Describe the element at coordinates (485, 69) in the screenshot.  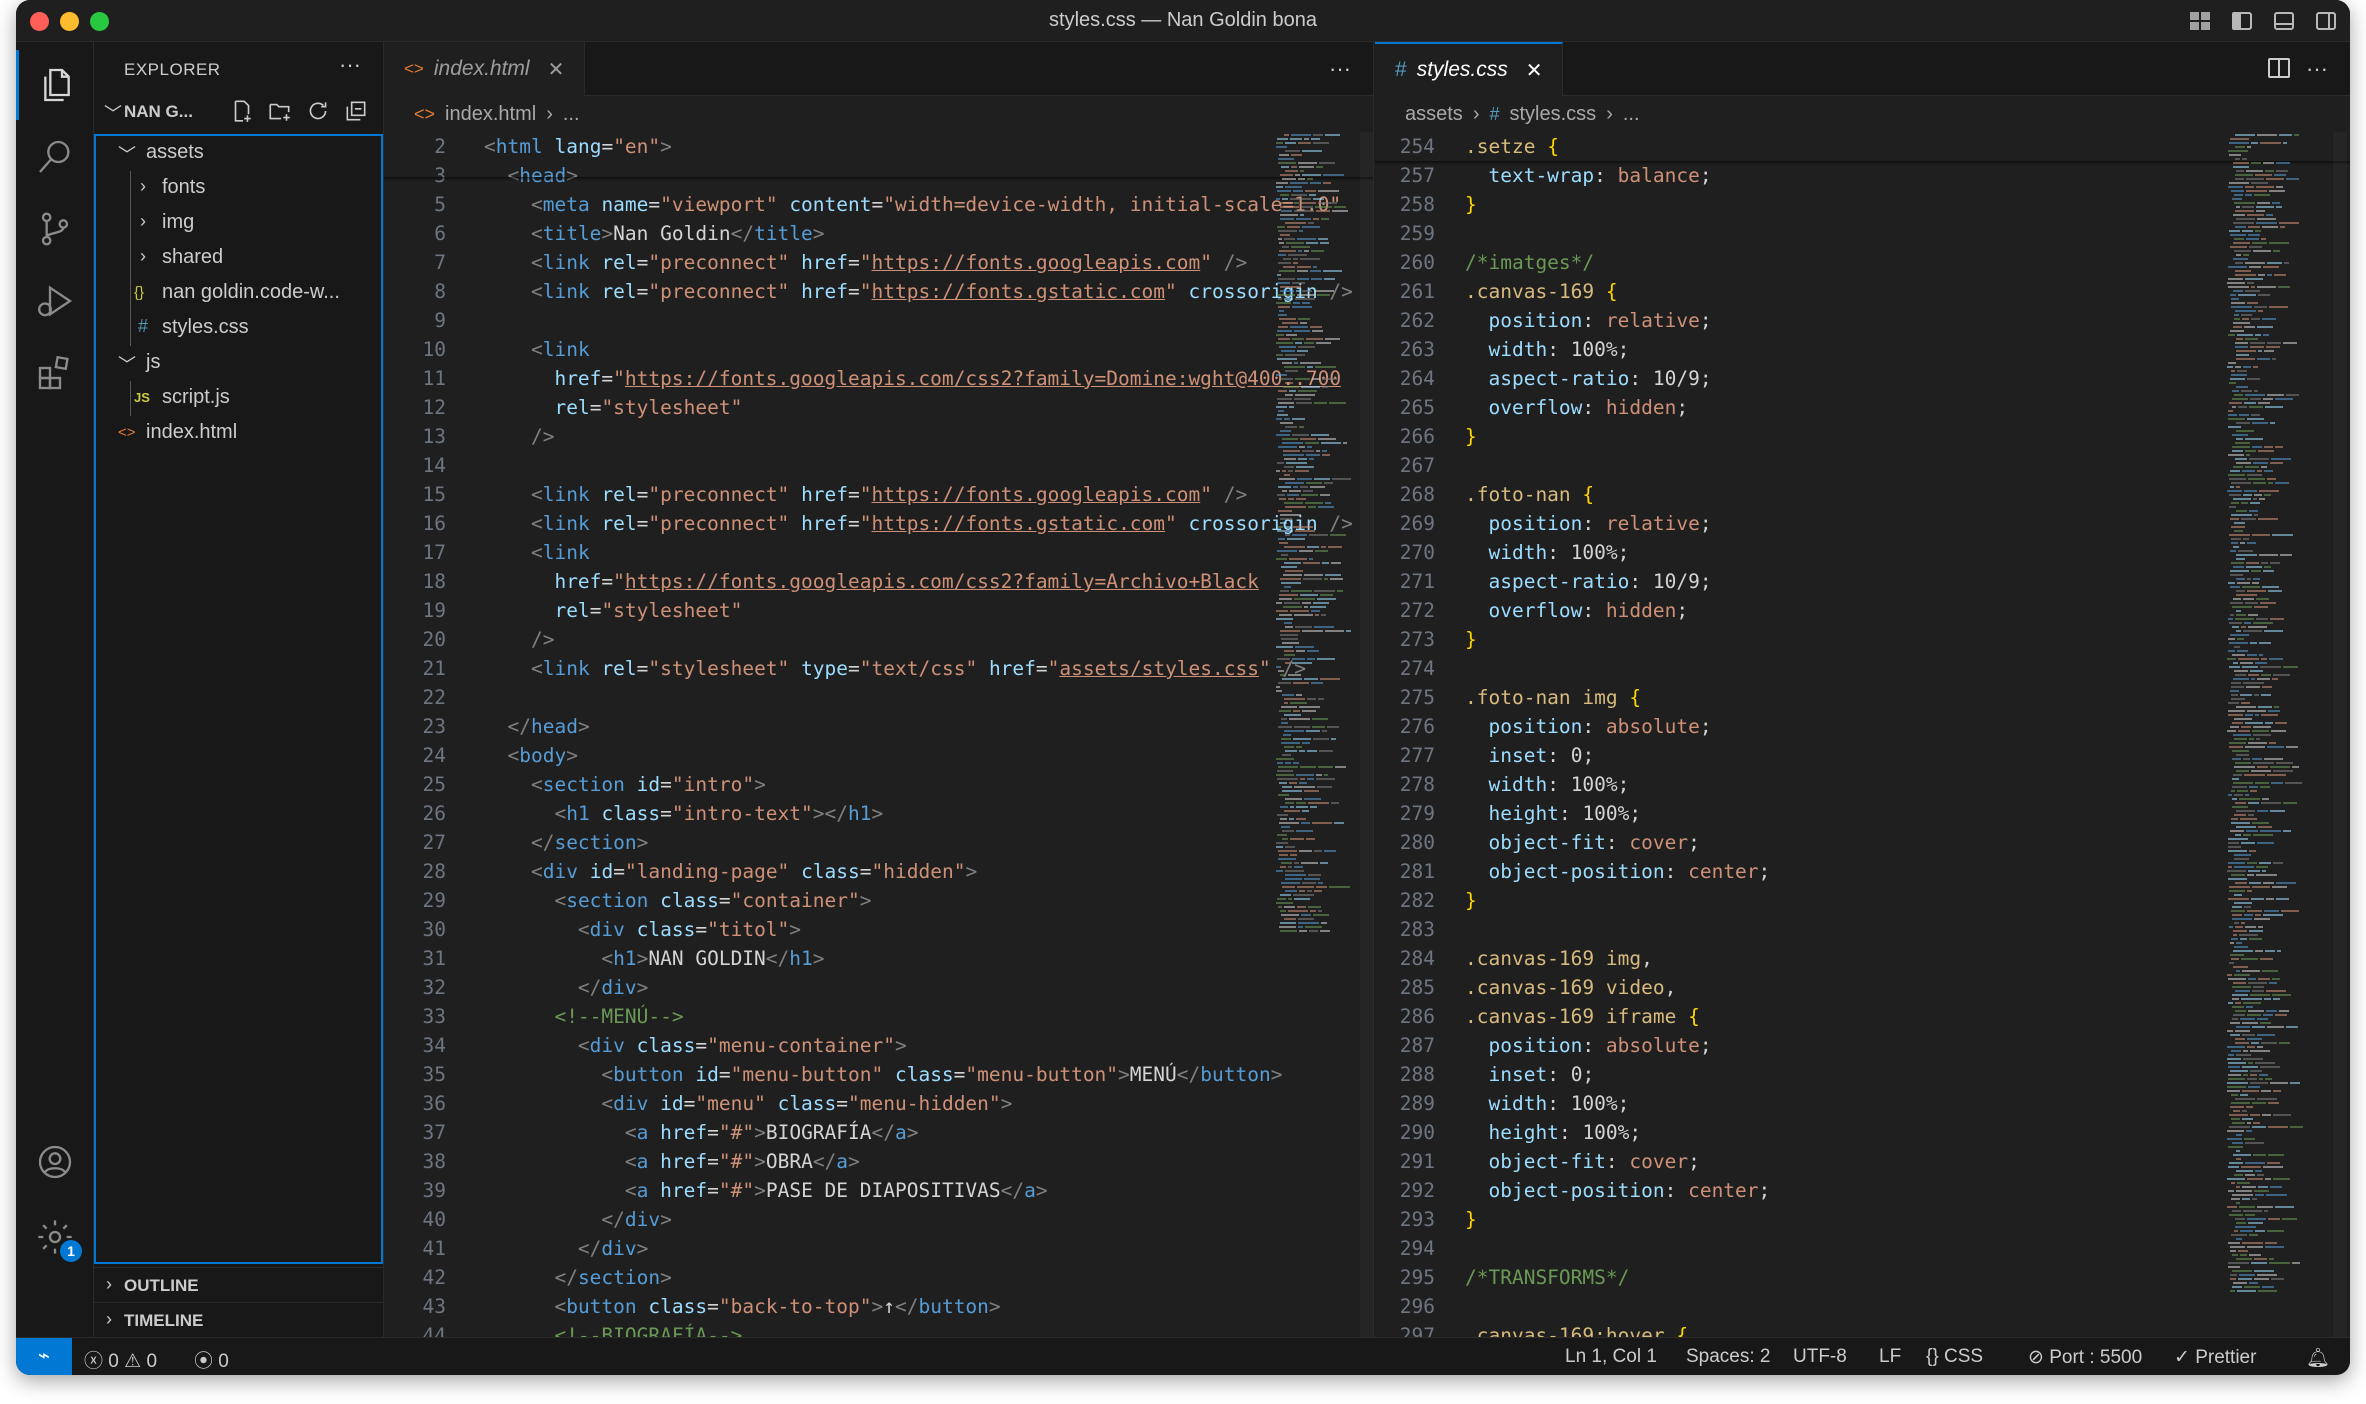
I see `tab-index-html: <> index.html ✕` at that location.